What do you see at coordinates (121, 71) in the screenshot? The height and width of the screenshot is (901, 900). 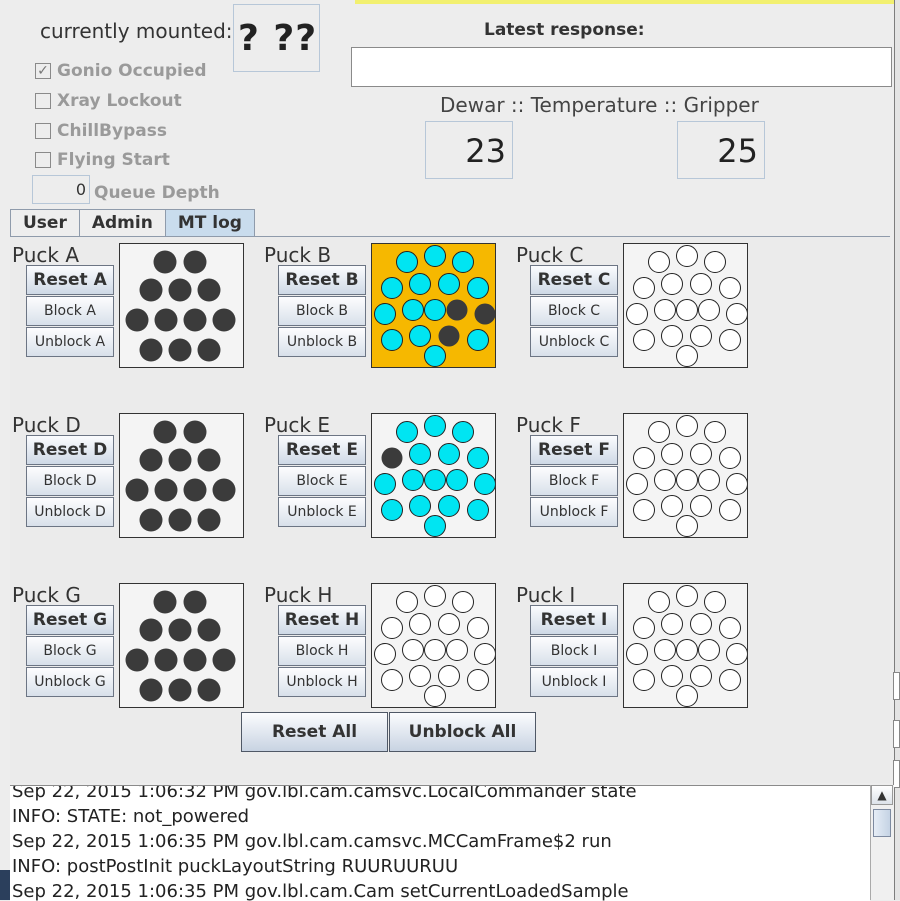 I see `gonio-occupied-checkbox: ✓ Gonio Occupied` at bounding box center [121, 71].